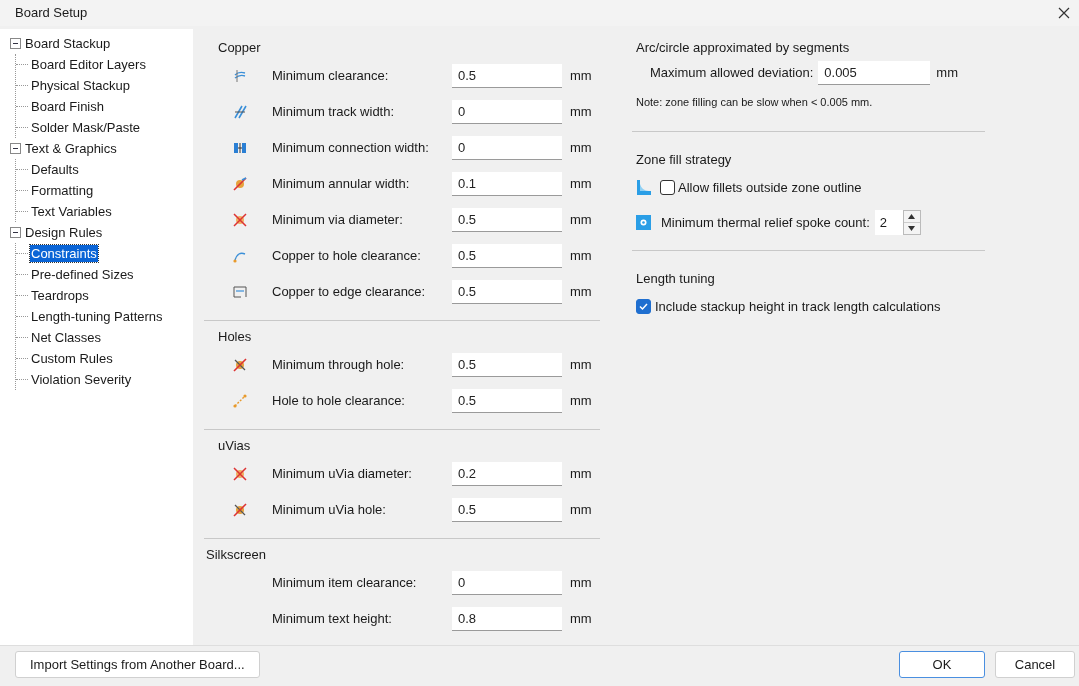 The width and height of the screenshot is (1079, 686). Describe the element at coordinates (97, 316) in the screenshot. I see `tree-item: Length-tuning Patterns` at that location.